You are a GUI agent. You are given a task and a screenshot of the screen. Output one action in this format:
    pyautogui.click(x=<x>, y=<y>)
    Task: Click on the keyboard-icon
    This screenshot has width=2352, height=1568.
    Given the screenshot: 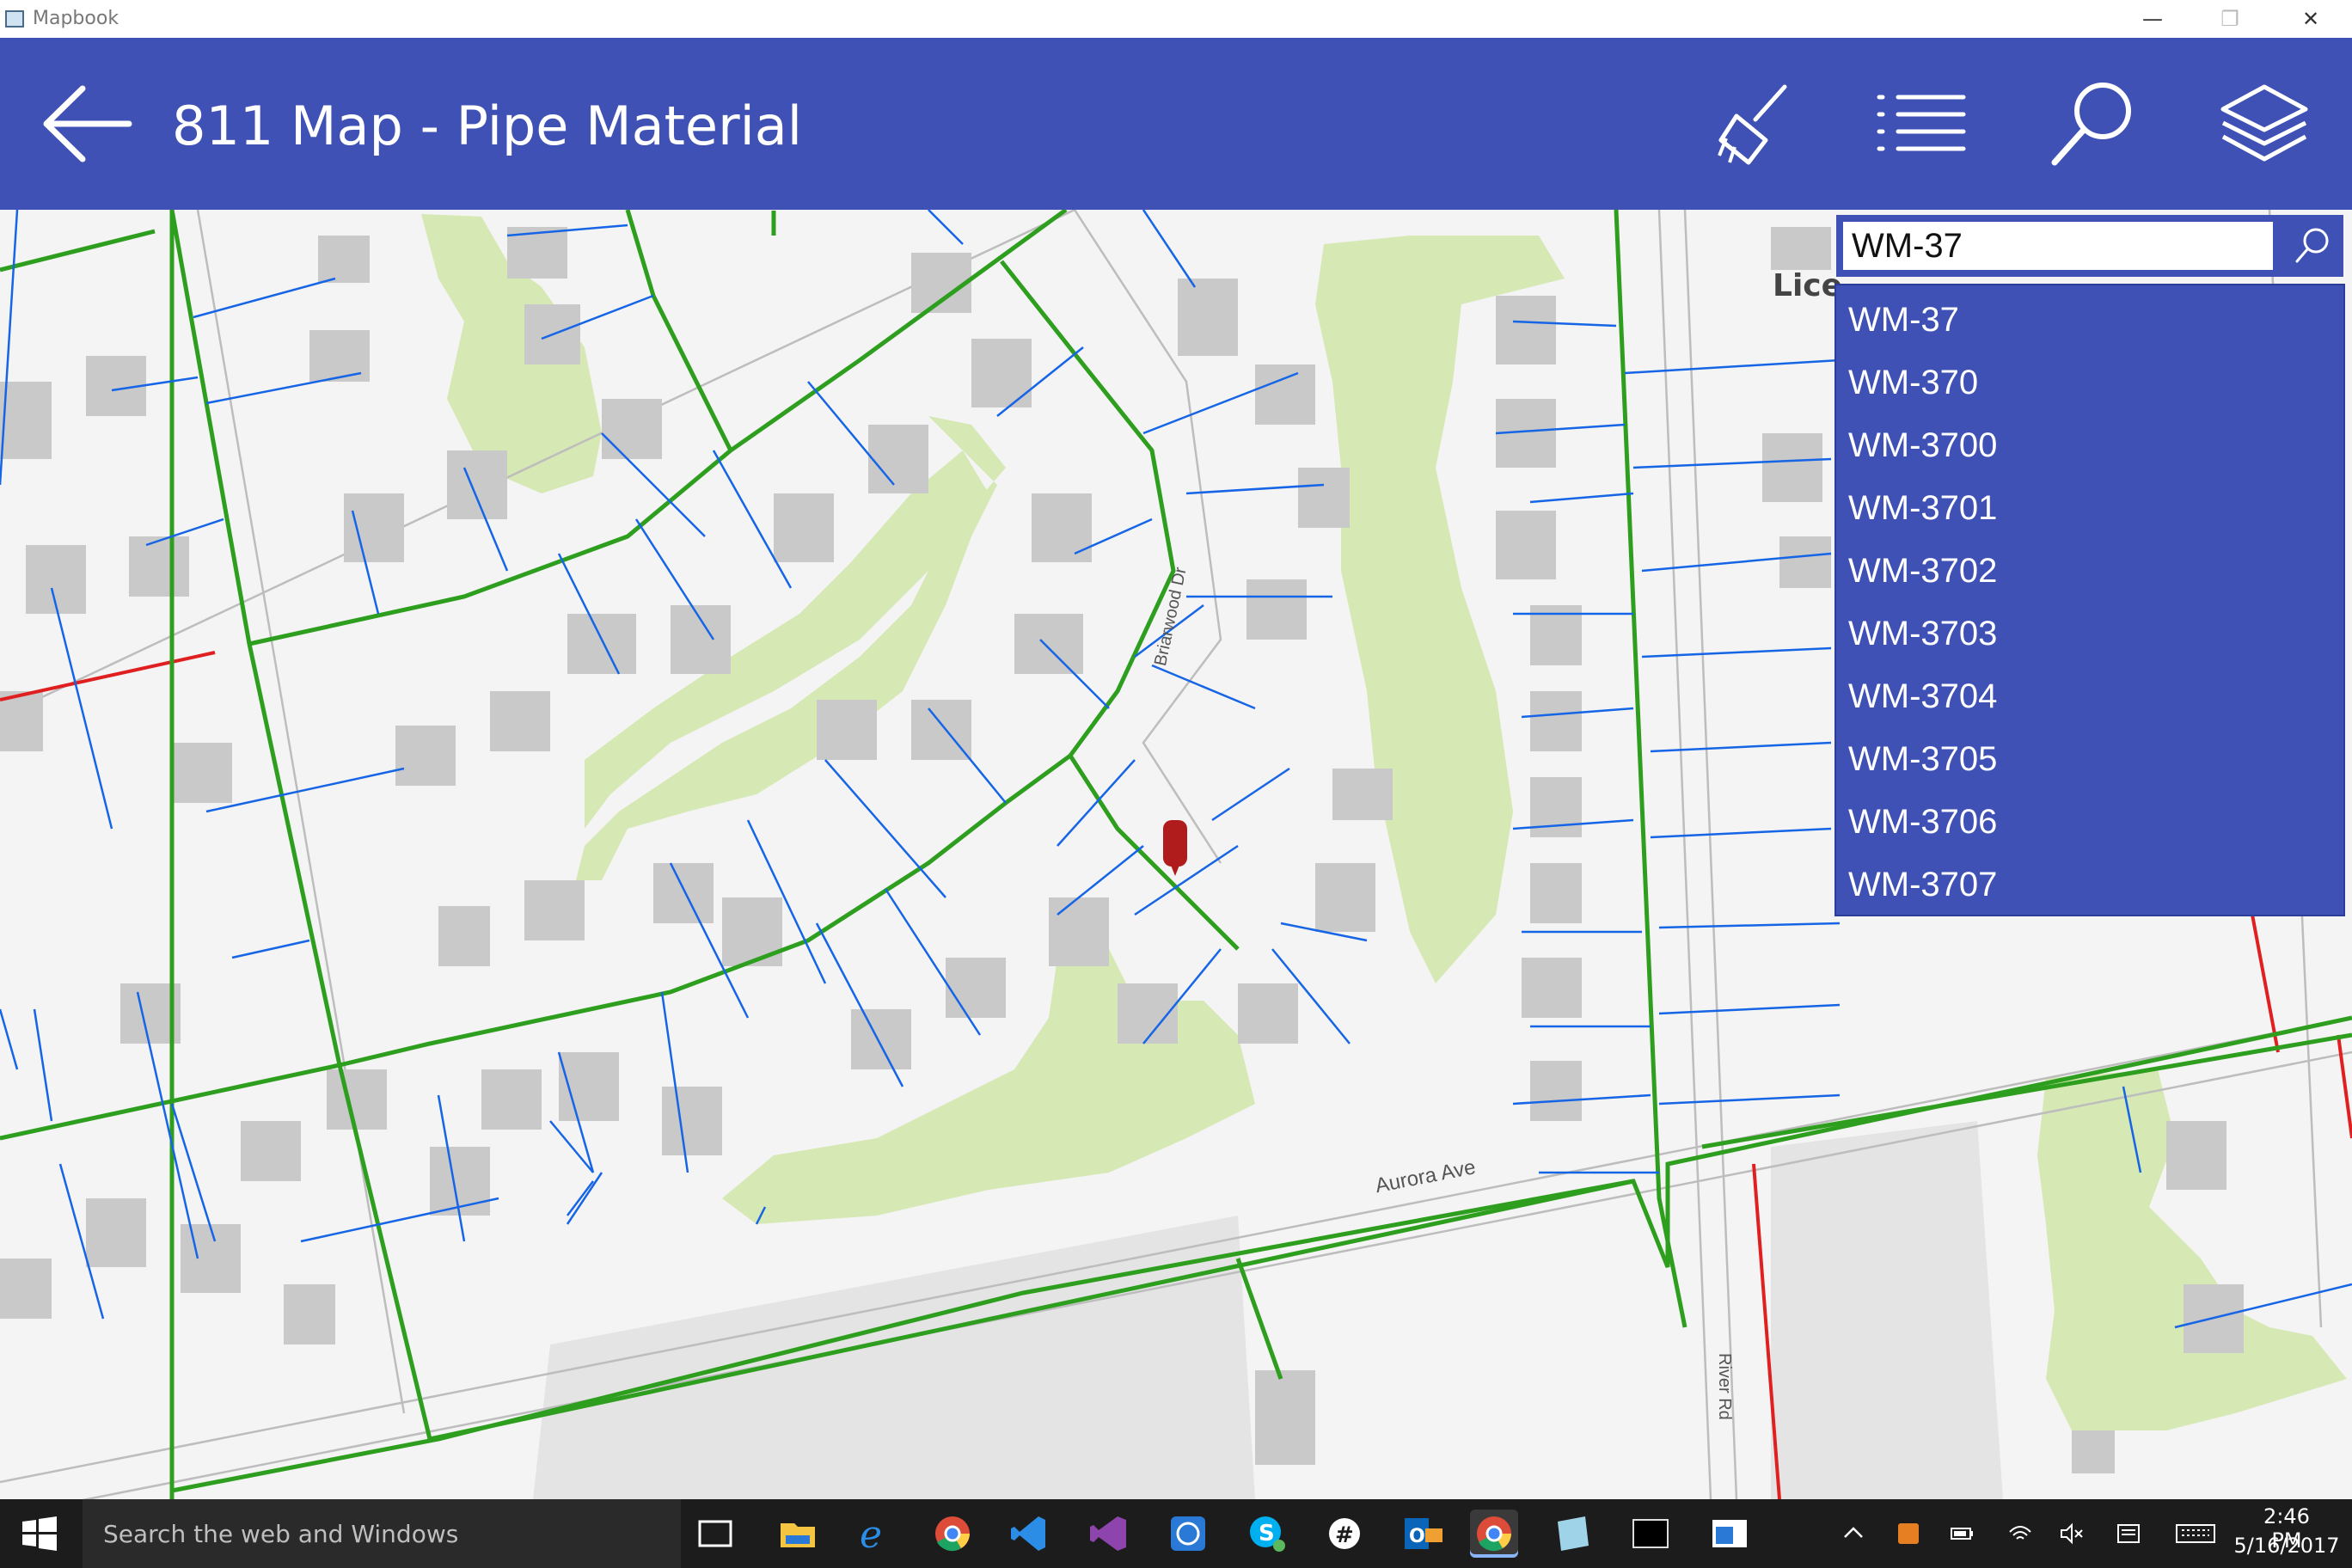 What is the action you would take?
    pyautogui.click(x=2195, y=1533)
    